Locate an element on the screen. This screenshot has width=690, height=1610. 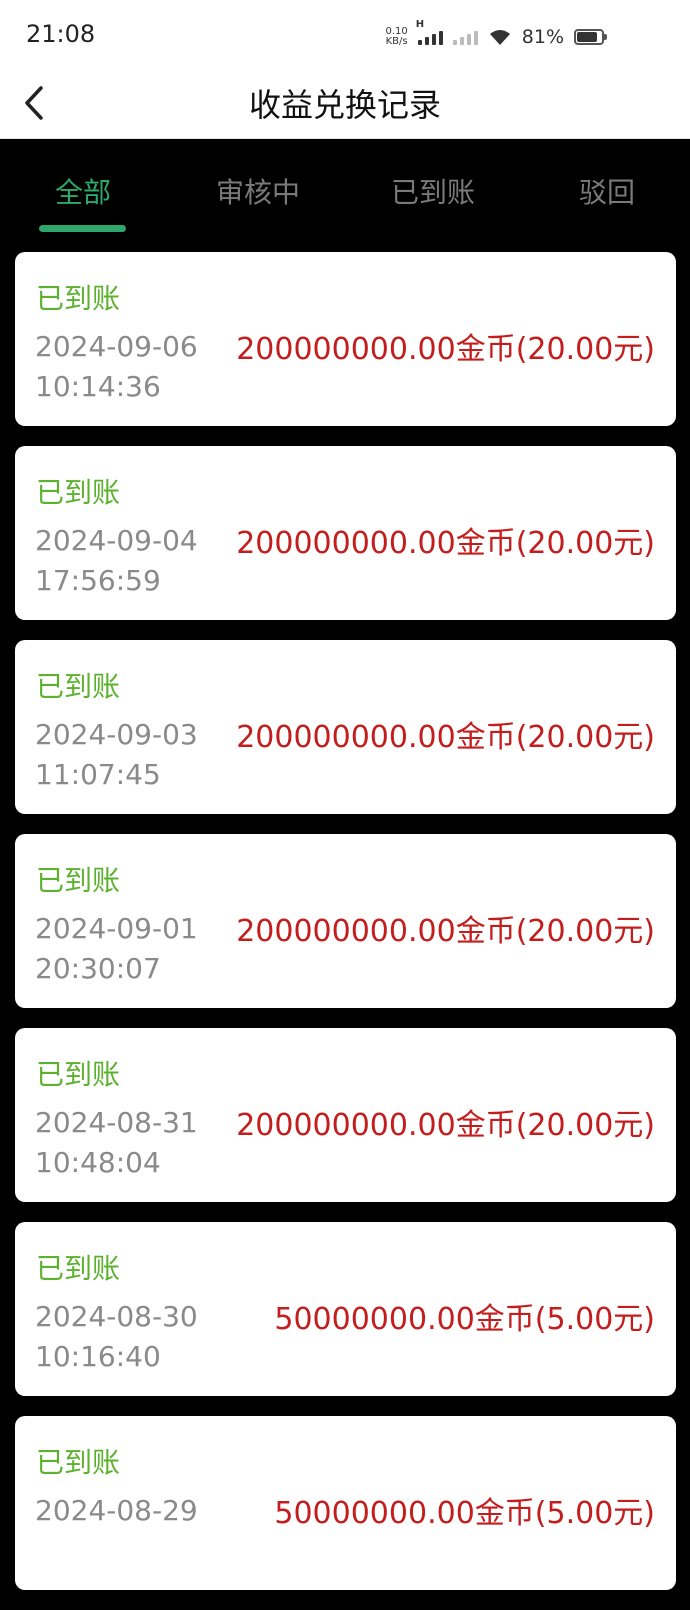
record-time: 10:48:04 is located at coordinates (98, 1162).